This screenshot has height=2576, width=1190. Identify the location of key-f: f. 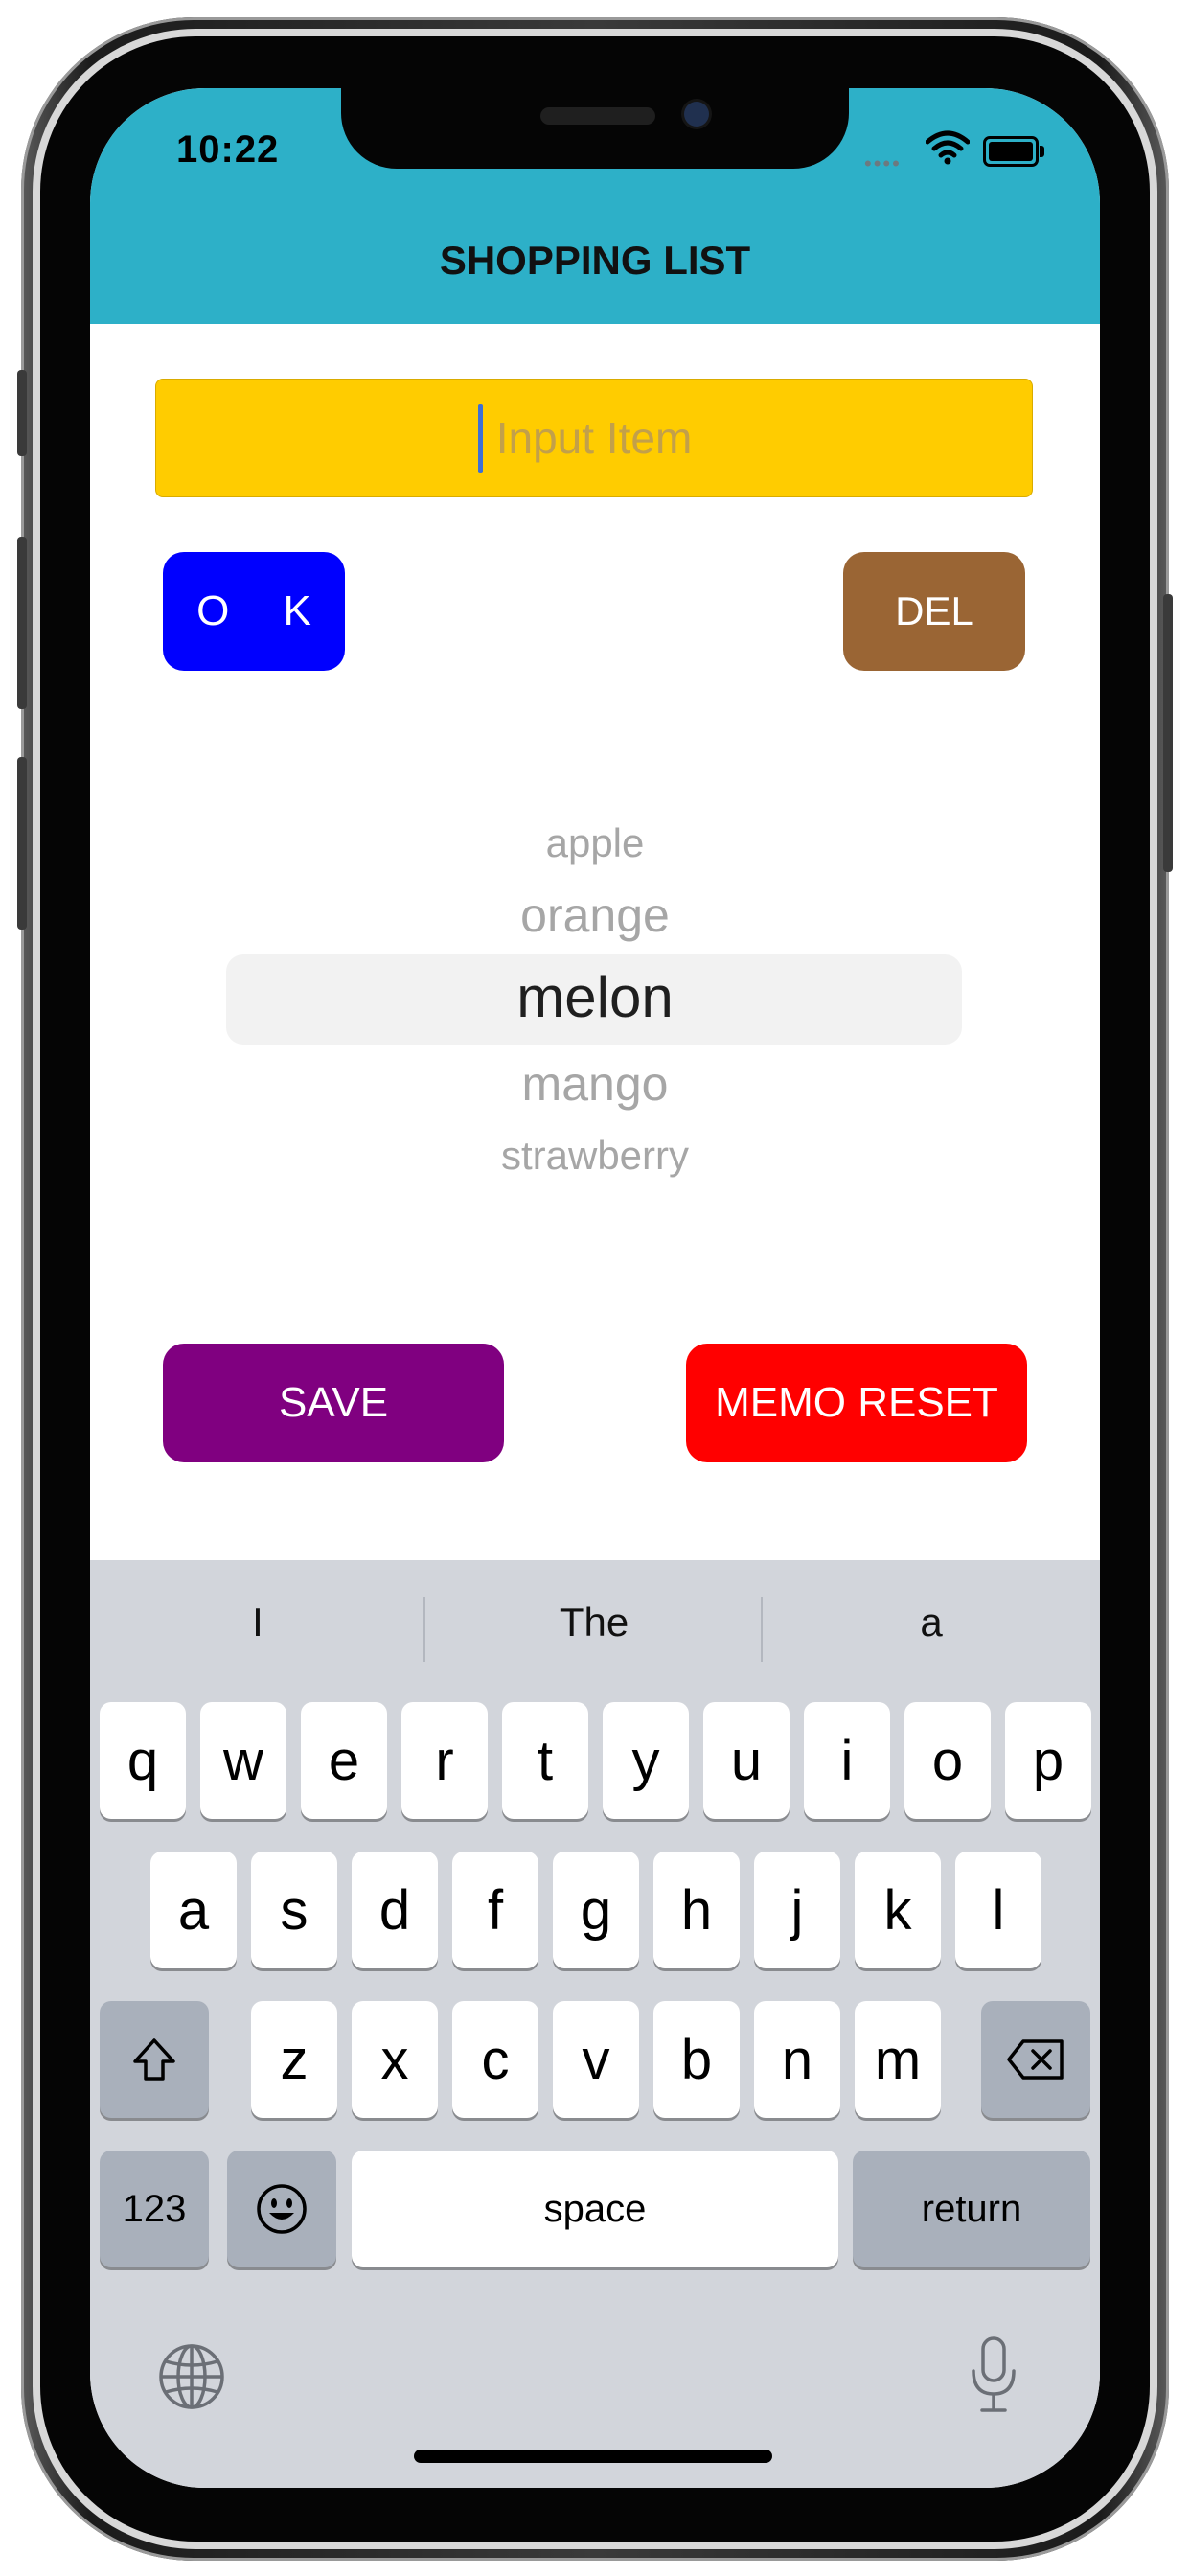
(495, 1910).